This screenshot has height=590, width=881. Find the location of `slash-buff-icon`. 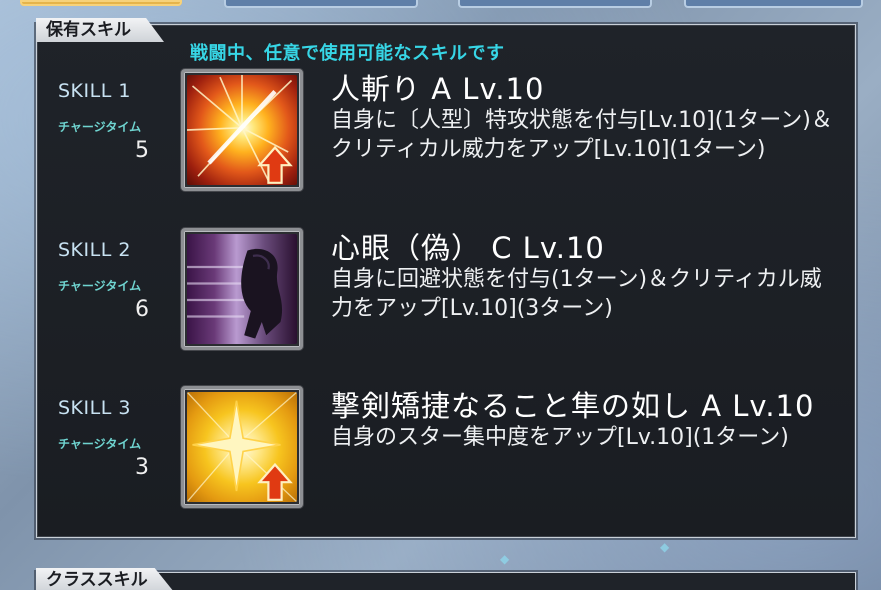

slash-buff-icon is located at coordinates (242, 130).